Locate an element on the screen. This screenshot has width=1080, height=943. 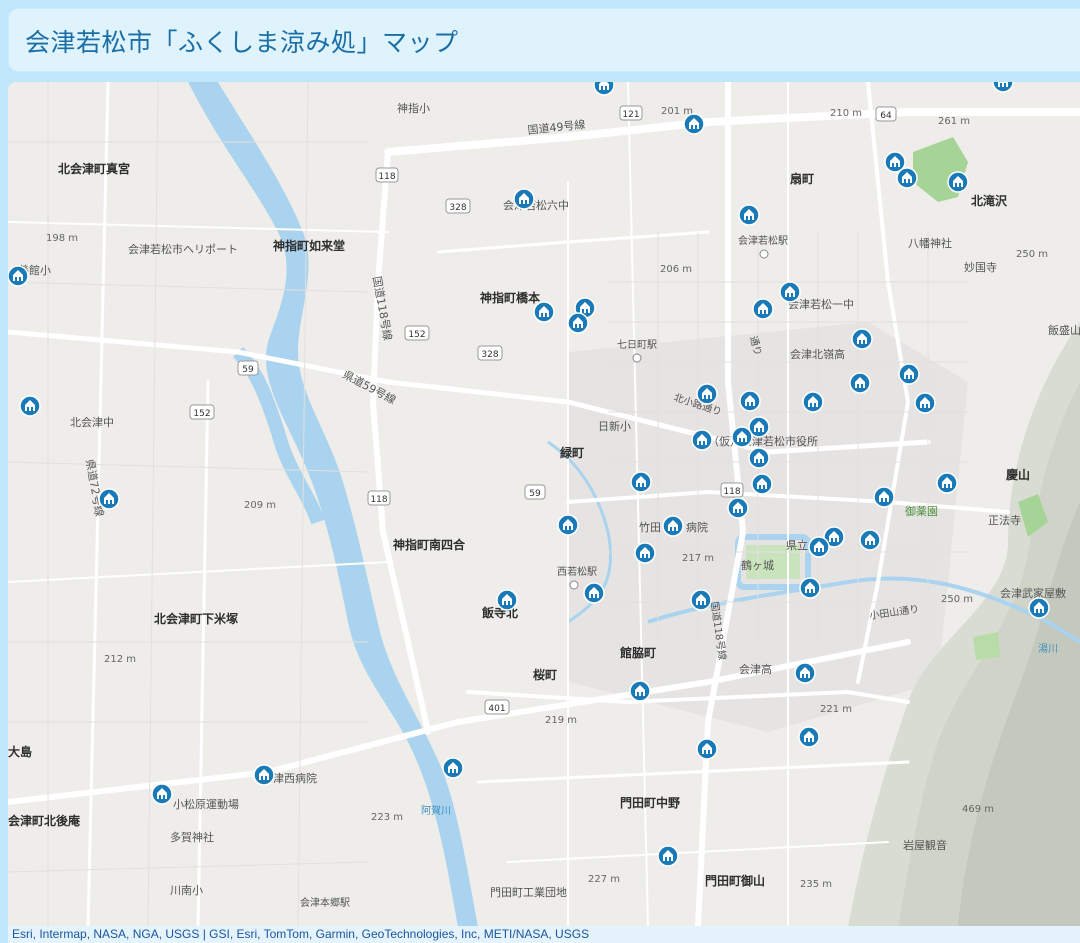
svg-text: 206 m is located at coordinates (676, 269).